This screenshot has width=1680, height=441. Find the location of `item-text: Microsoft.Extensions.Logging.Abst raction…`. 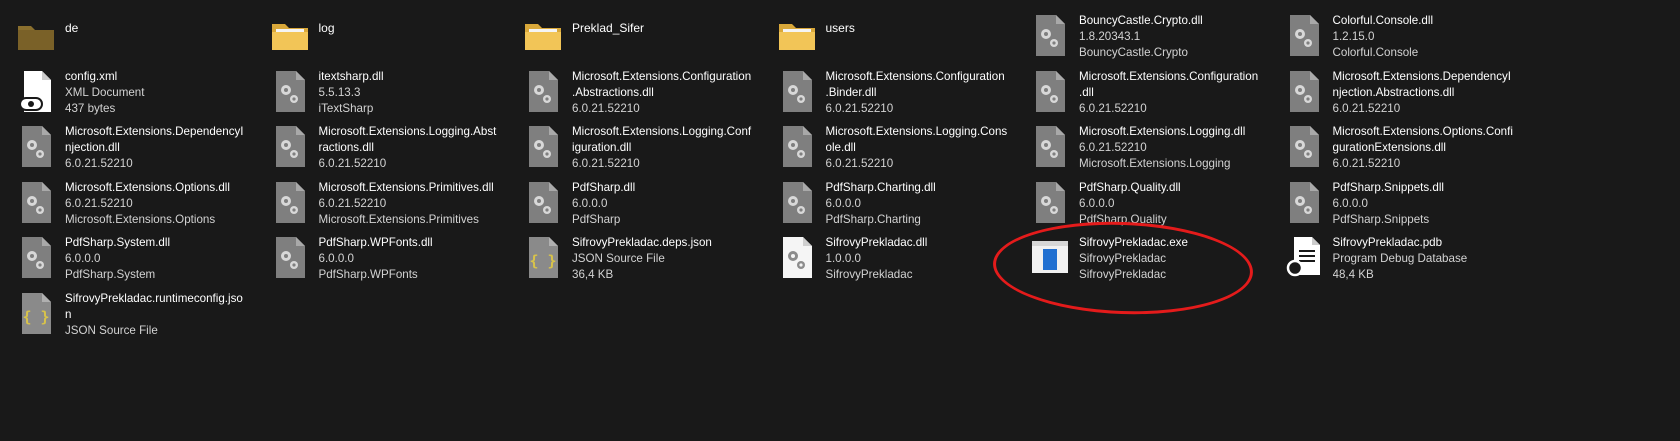

item-text: Microsoft.Extensions.Logging.Abst raction… is located at coordinates (412, 147).